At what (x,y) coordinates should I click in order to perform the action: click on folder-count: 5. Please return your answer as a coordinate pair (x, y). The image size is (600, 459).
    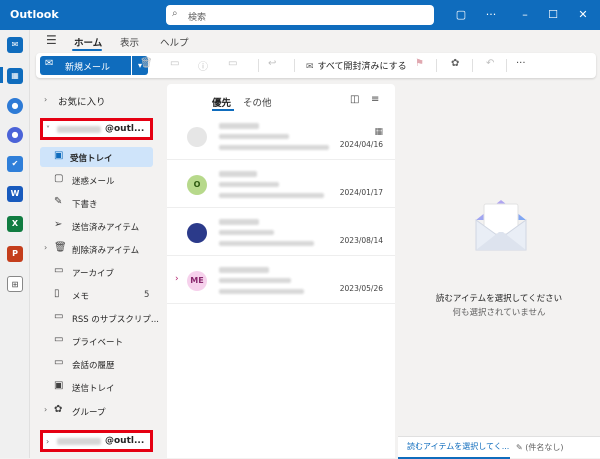
    Looking at the image, I should click on (147, 295).